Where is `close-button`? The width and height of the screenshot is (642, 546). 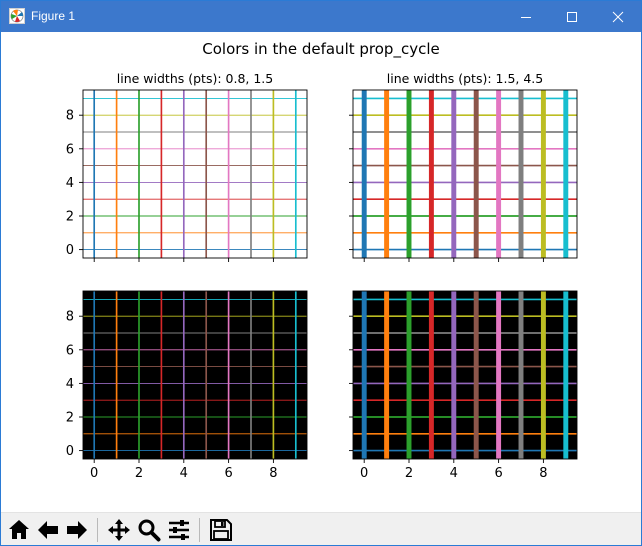
close-button is located at coordinates (618, 16).